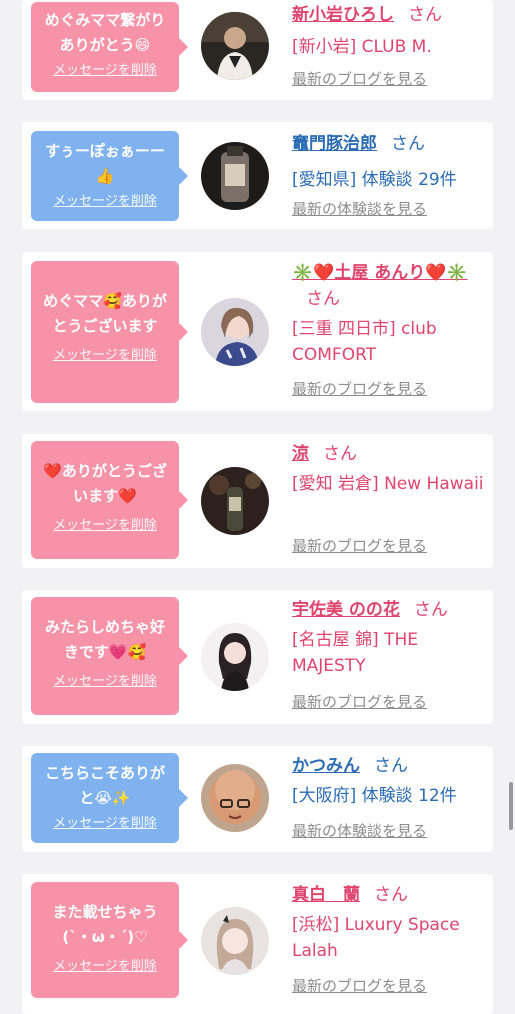 The image size is (515, 1014). What do you see at coordinates (389, 314) in the screenshot?
I see `user-info: ✳️❤️土屋 あんり❤️✳️ さん [三重 四日市] club COMFORT` at bounding box center [389, 314].